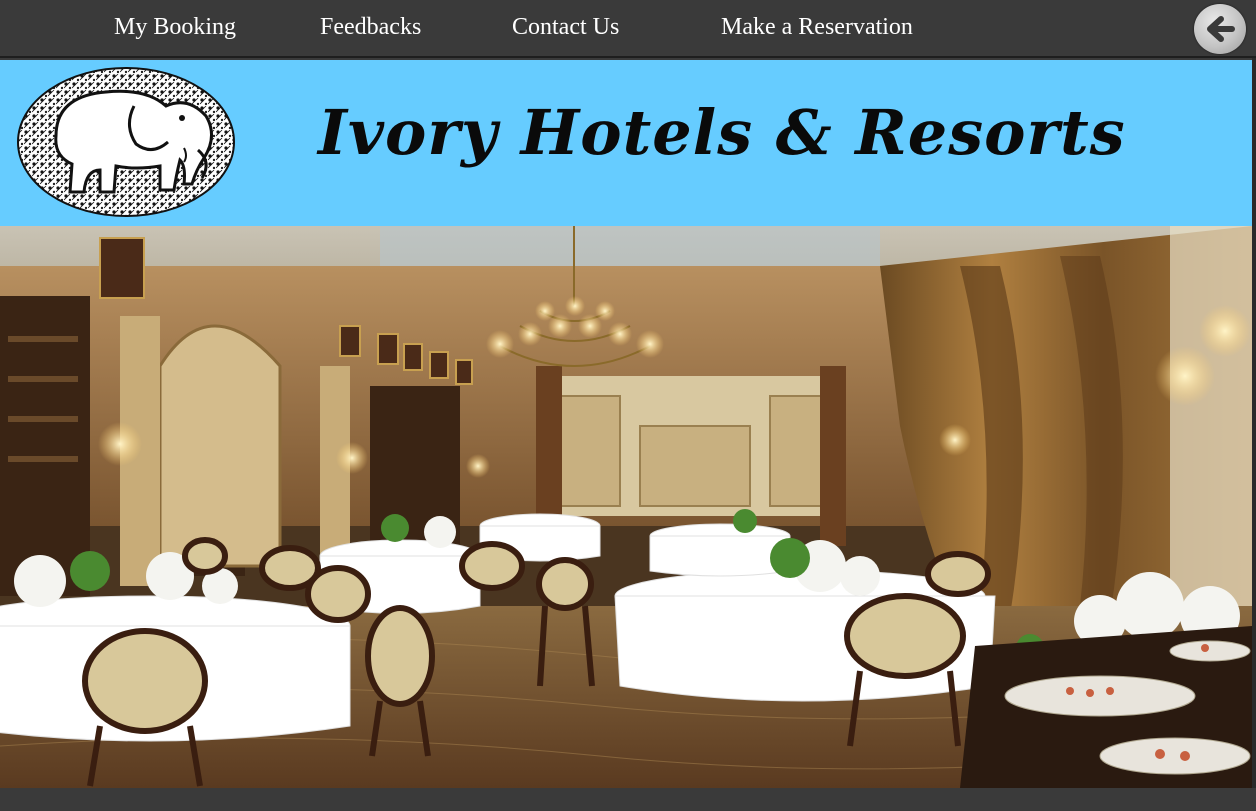  I want to click on nav-make-reservation: Make a Reservation, so click(817, 27).